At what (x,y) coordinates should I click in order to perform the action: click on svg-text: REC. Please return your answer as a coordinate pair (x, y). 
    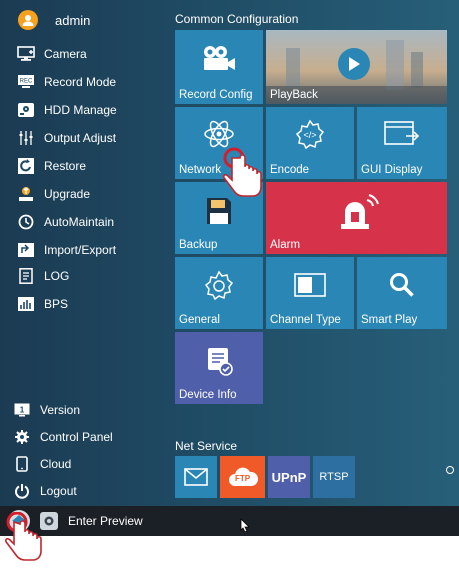
    Looking at the image, I should click on (26, 82).